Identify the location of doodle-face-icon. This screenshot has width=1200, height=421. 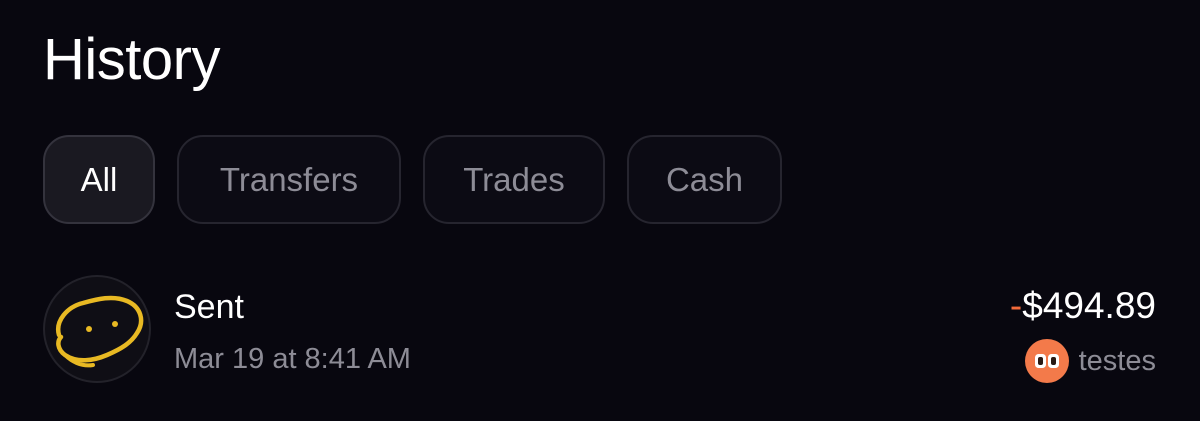
(97, 329).